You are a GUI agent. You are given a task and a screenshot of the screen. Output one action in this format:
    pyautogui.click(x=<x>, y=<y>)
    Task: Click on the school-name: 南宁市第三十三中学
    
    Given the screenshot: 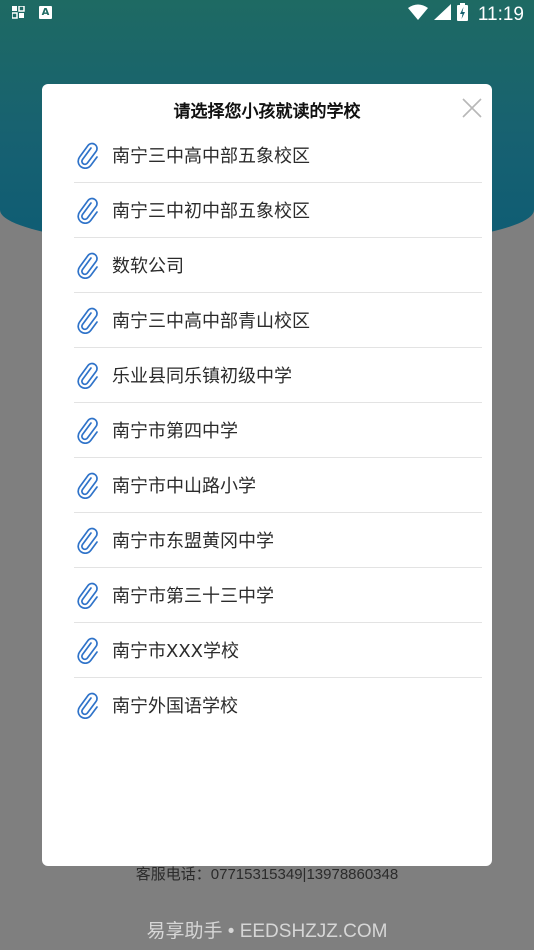 What is the action you would take?
    pyautogui.click(x=193, y=596)
    